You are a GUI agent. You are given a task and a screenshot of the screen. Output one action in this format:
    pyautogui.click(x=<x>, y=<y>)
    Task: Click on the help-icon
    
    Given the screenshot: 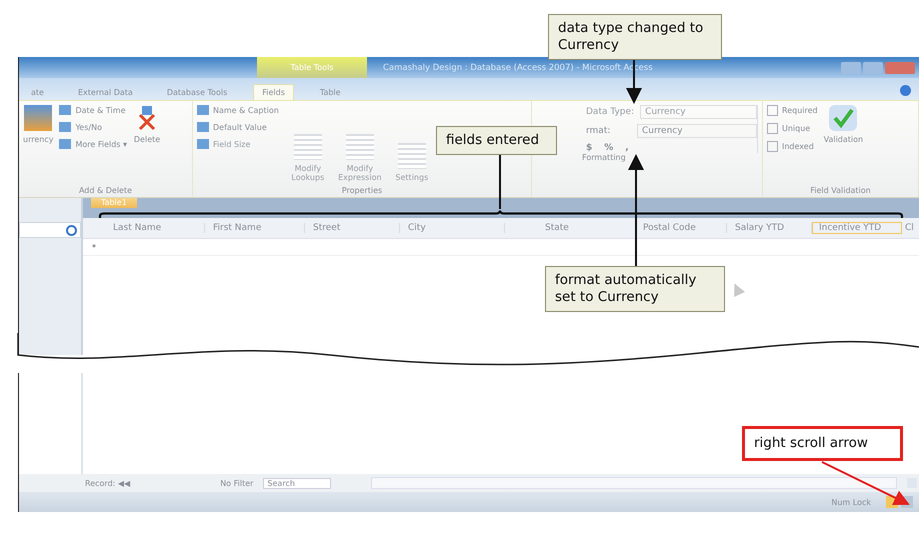 What is the action you would take?
    pyautogui.click(x=905, y=90)
    